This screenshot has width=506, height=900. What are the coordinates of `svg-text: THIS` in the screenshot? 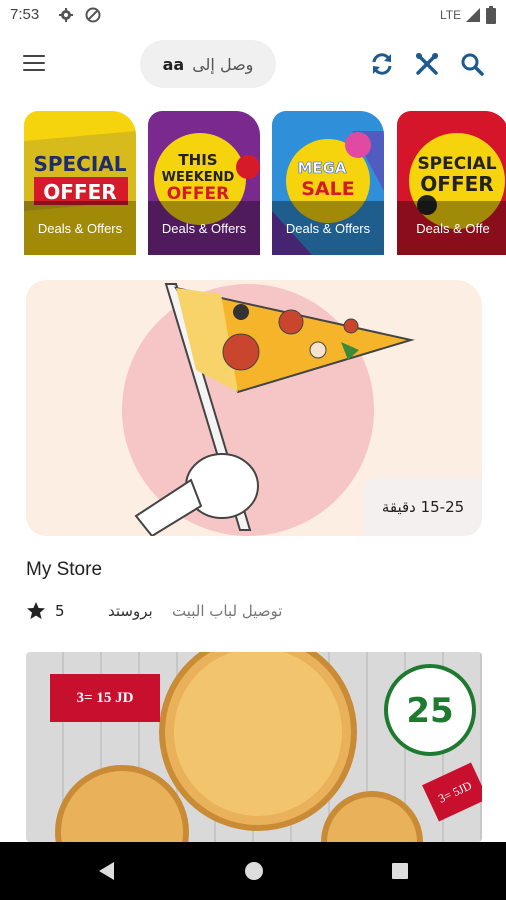 It's located at (197, 160).